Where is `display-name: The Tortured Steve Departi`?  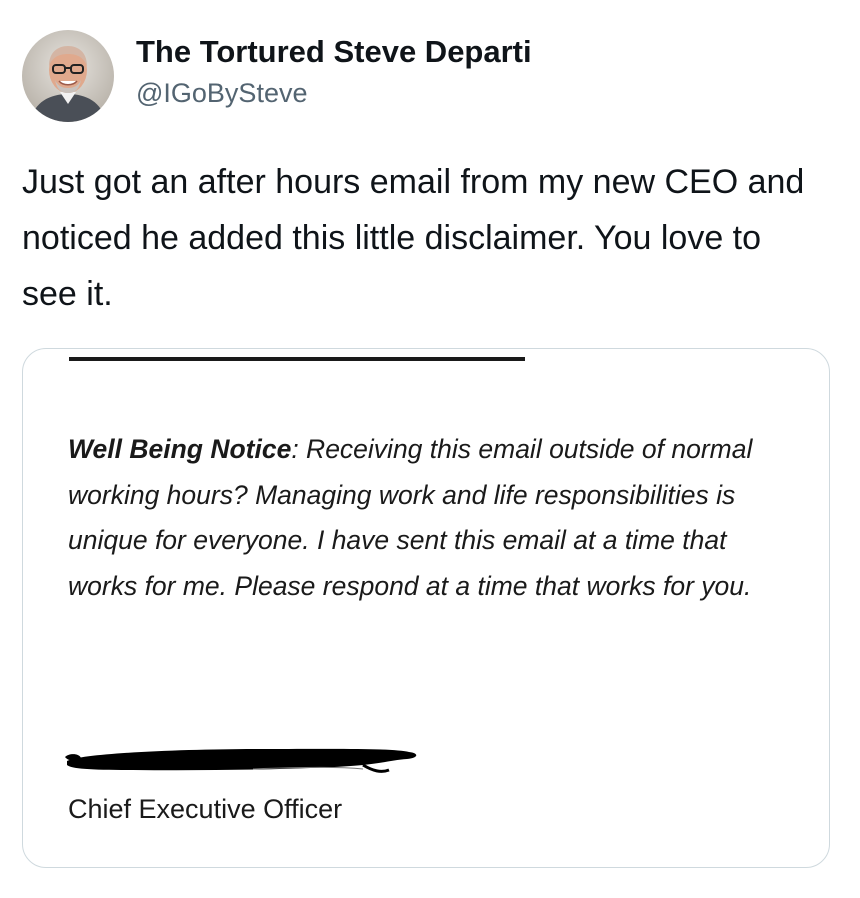
display-name: The Tortured Steve Departi is located at coordinates (362, 52).